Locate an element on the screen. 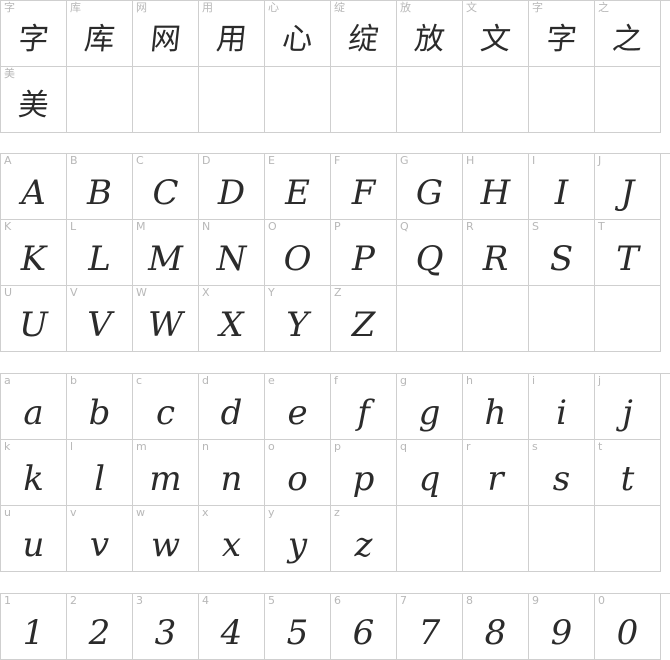 This screenshot has width=670, height=660. glyph-cell: kk is located at coordinates (34, 473).